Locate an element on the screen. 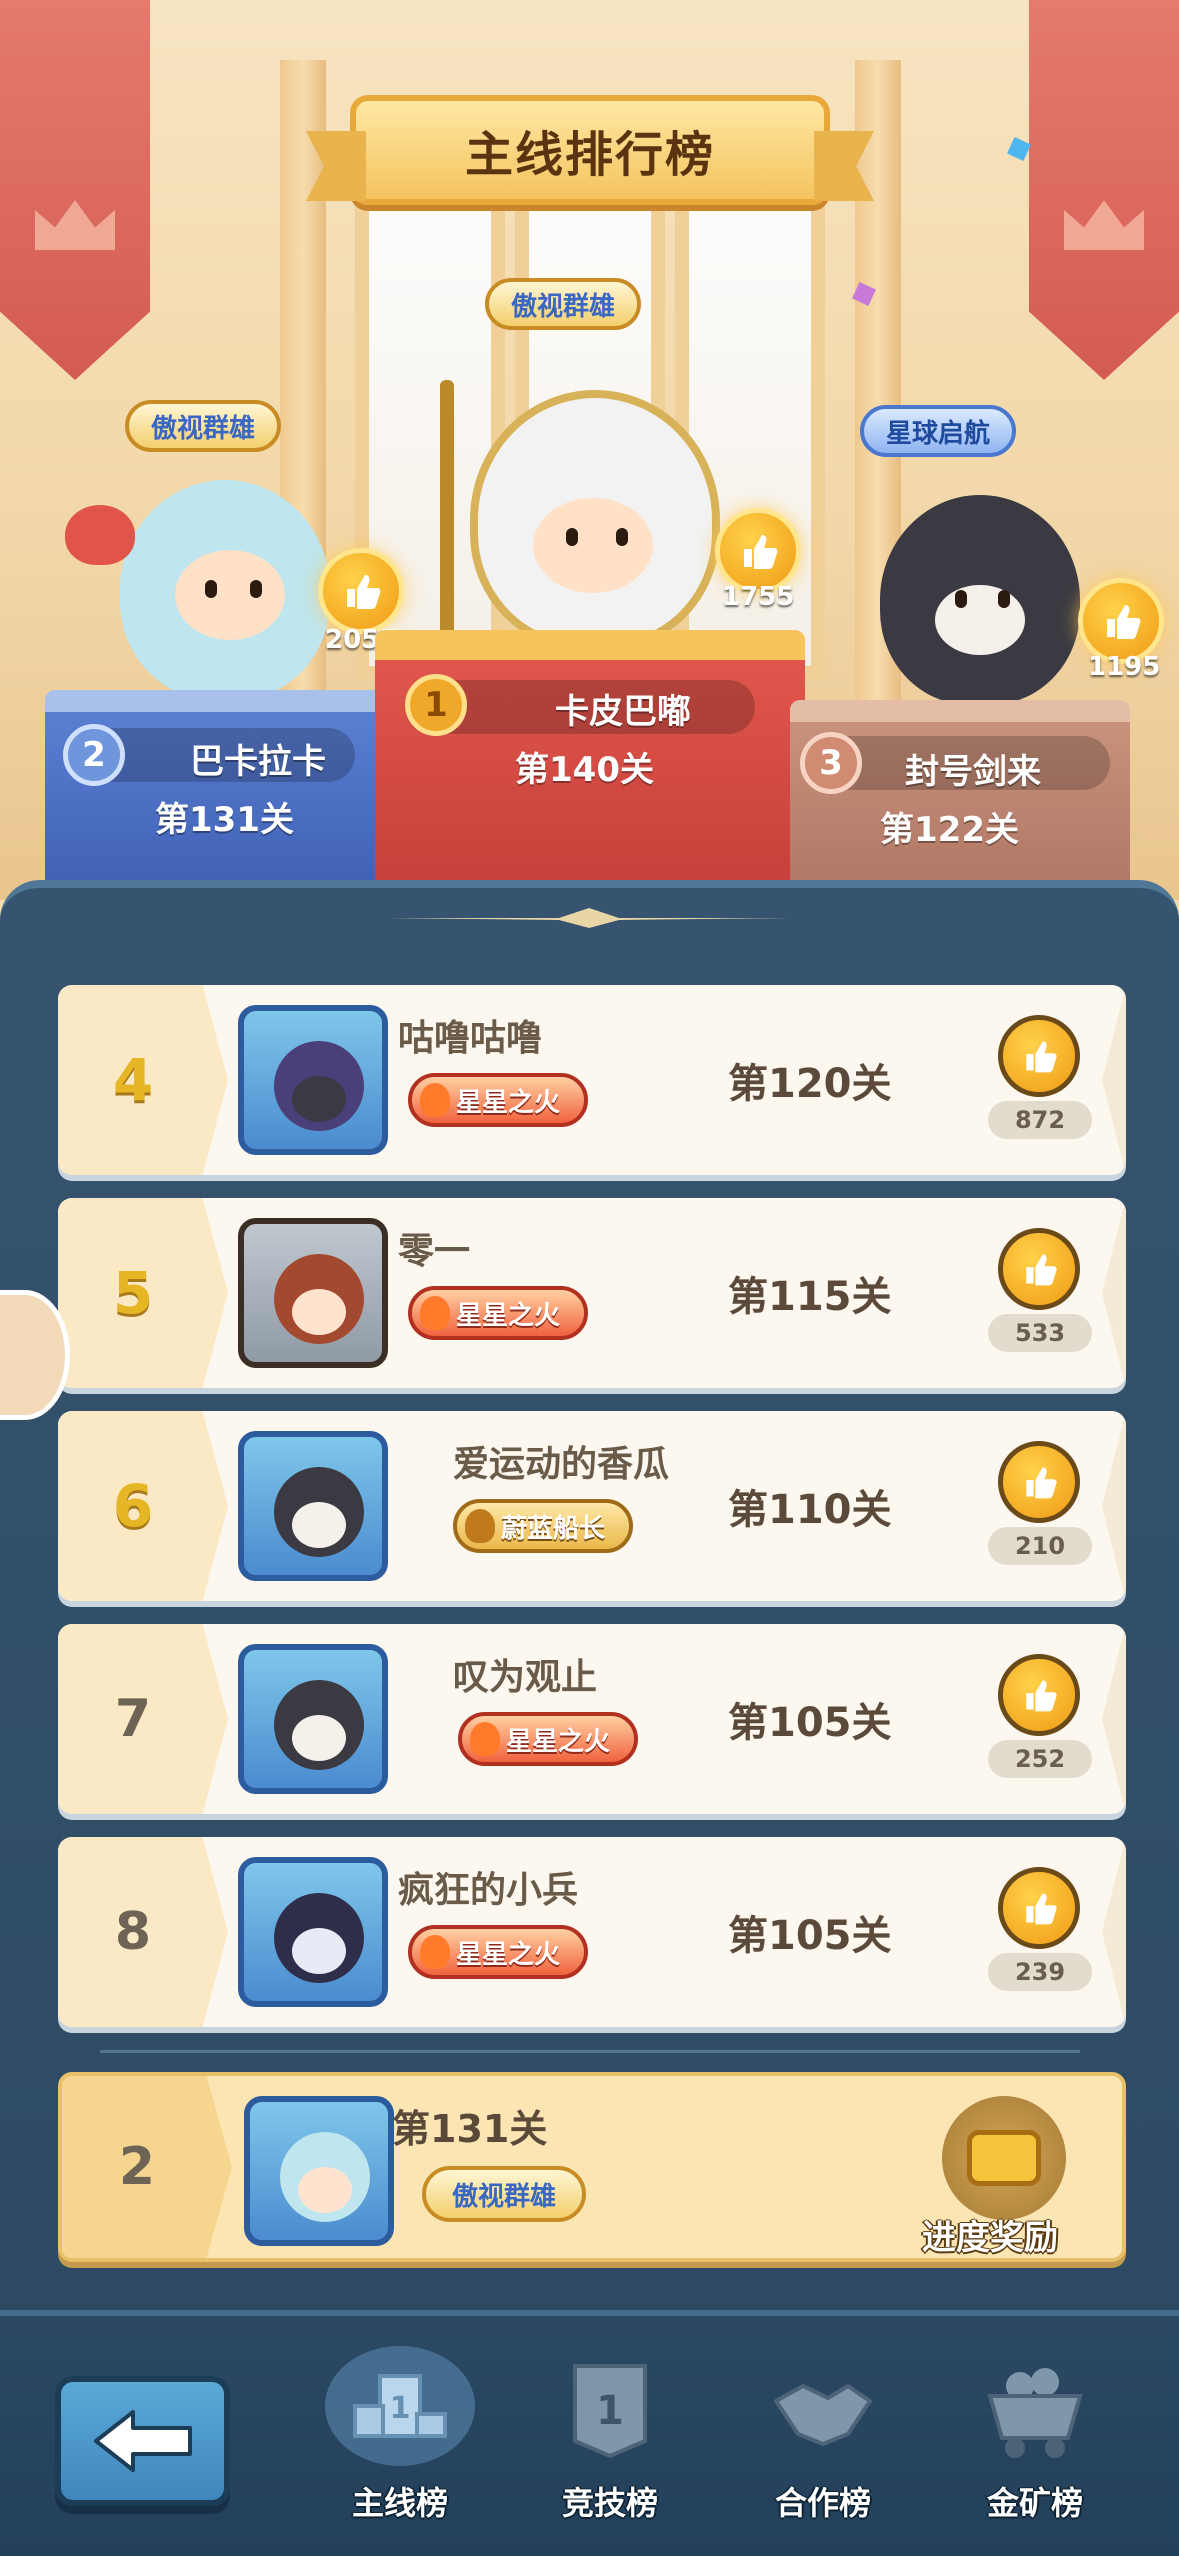 This screenshot has width=1179, height=2556. tab-cooperation: 合作榜 is located at coordinates (823, 2446).